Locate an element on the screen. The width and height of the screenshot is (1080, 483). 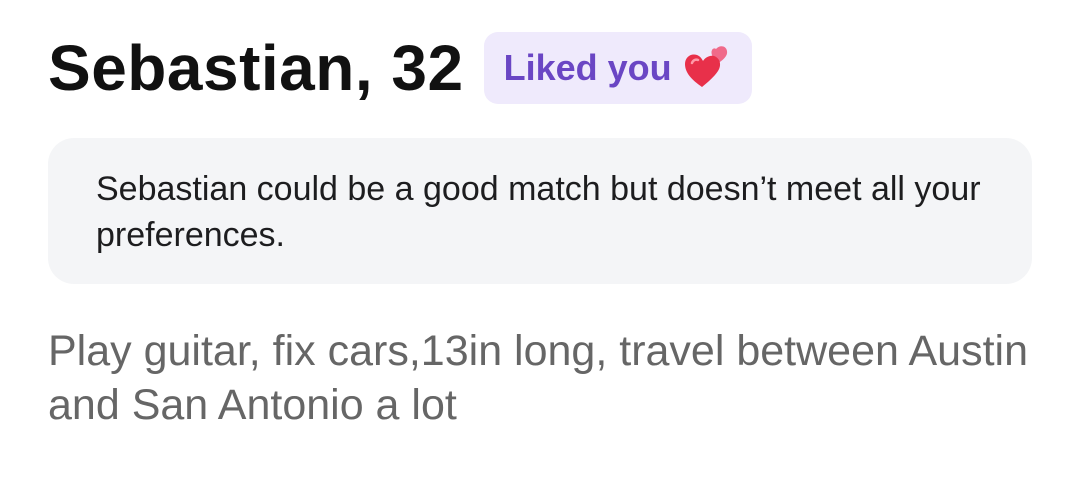
liked-you-badge: Liked you is located at coordinates (617, 68).